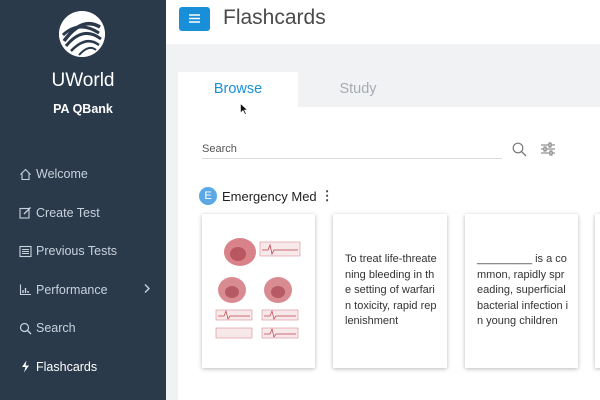 The image size is (600, 400). Describe the element at coordinates (83, 80) in the screenshot. I see `brand-name: UWorld` at that location.